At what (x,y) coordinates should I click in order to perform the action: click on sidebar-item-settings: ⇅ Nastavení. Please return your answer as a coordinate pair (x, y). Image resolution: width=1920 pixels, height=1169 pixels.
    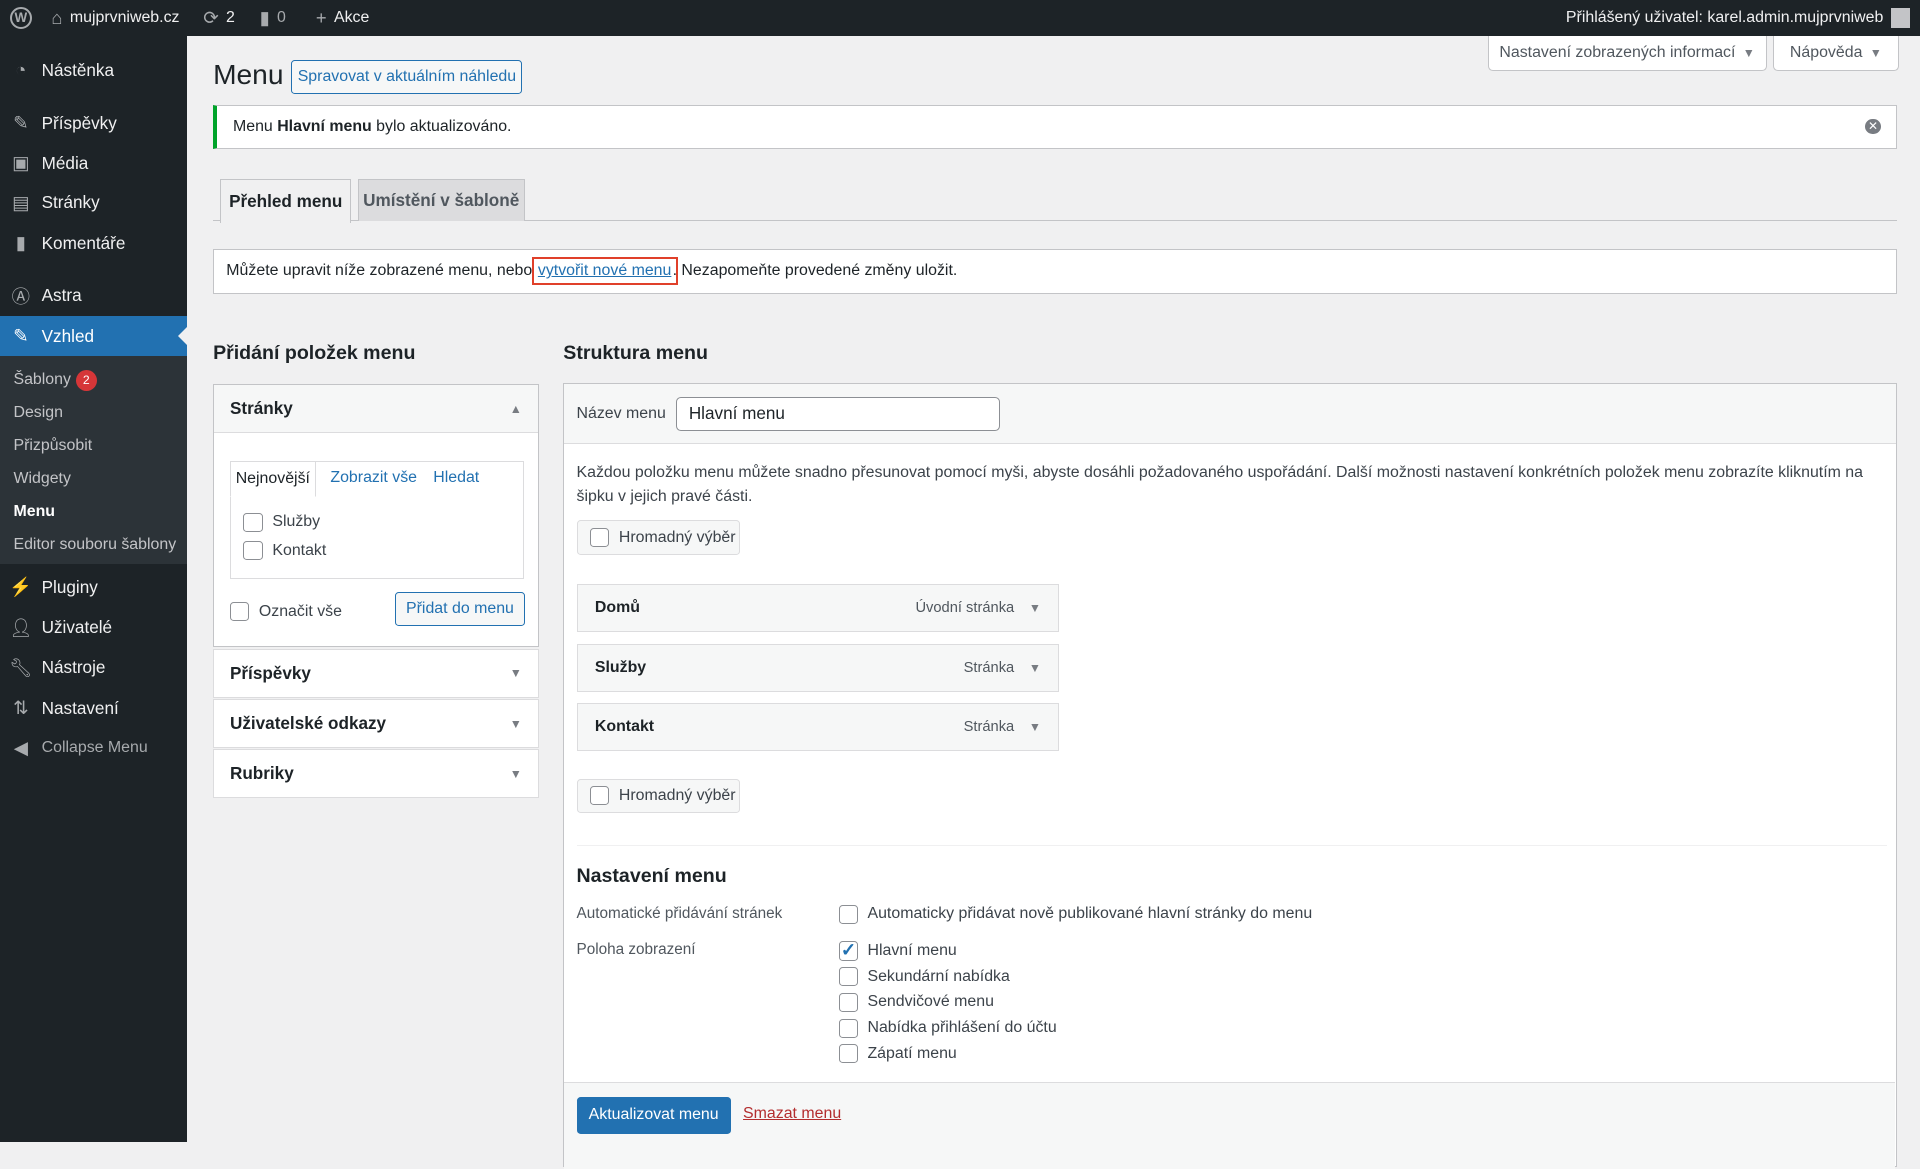
    Looking at the image, I should click on (93, 708).